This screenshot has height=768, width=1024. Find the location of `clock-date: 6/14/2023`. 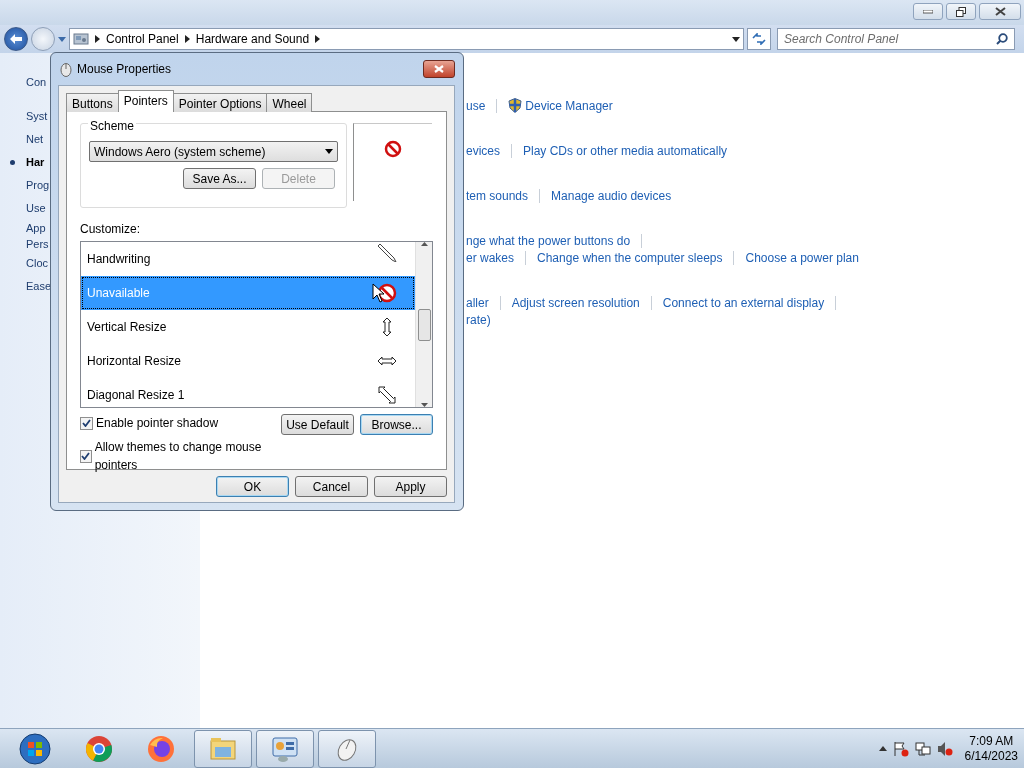

clock-date: 6/14/2023 is located at coordinates (991, 756).